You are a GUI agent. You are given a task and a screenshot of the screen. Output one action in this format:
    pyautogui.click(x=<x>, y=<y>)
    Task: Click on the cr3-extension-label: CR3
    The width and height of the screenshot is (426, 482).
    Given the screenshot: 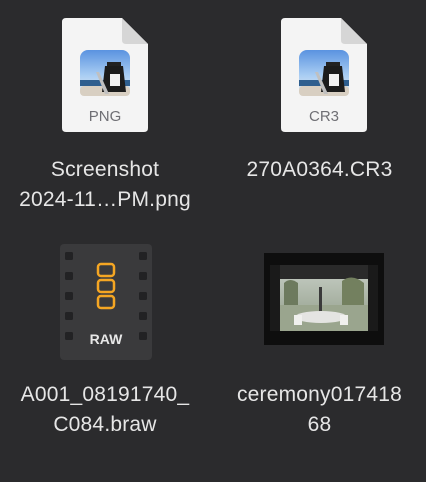 What is the action you would take?
    pyautogui.click(x=324, y=116)
    